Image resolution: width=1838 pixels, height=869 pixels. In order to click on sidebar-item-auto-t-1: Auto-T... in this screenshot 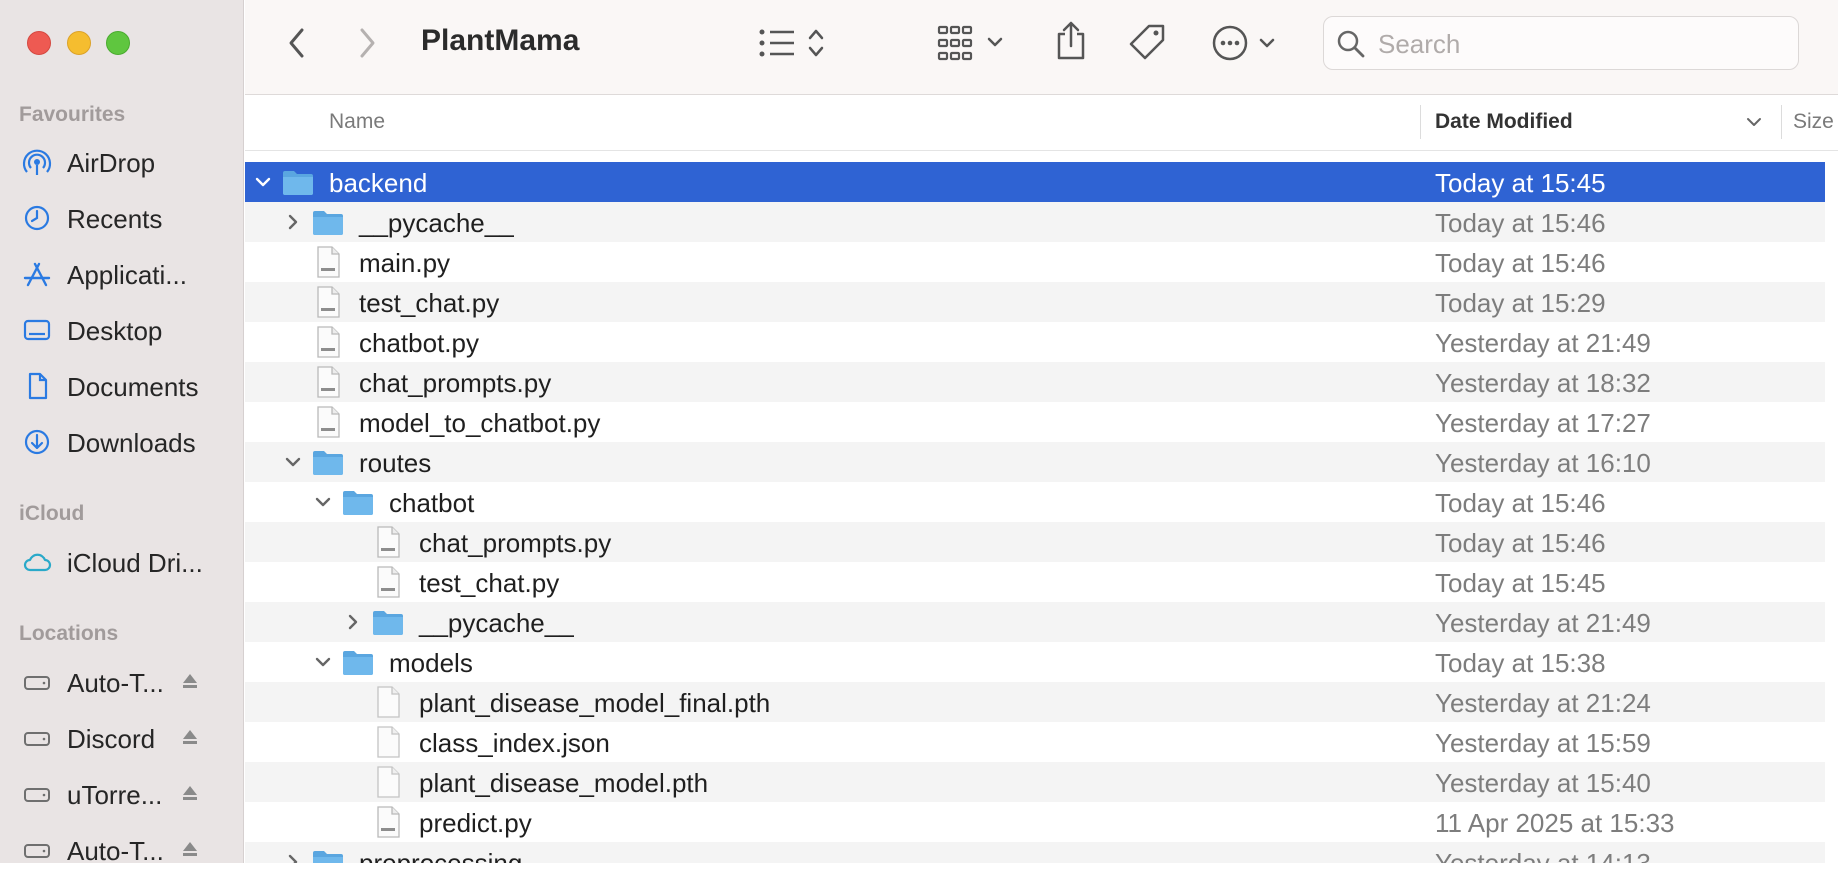, I will do `click(122, 681)`.